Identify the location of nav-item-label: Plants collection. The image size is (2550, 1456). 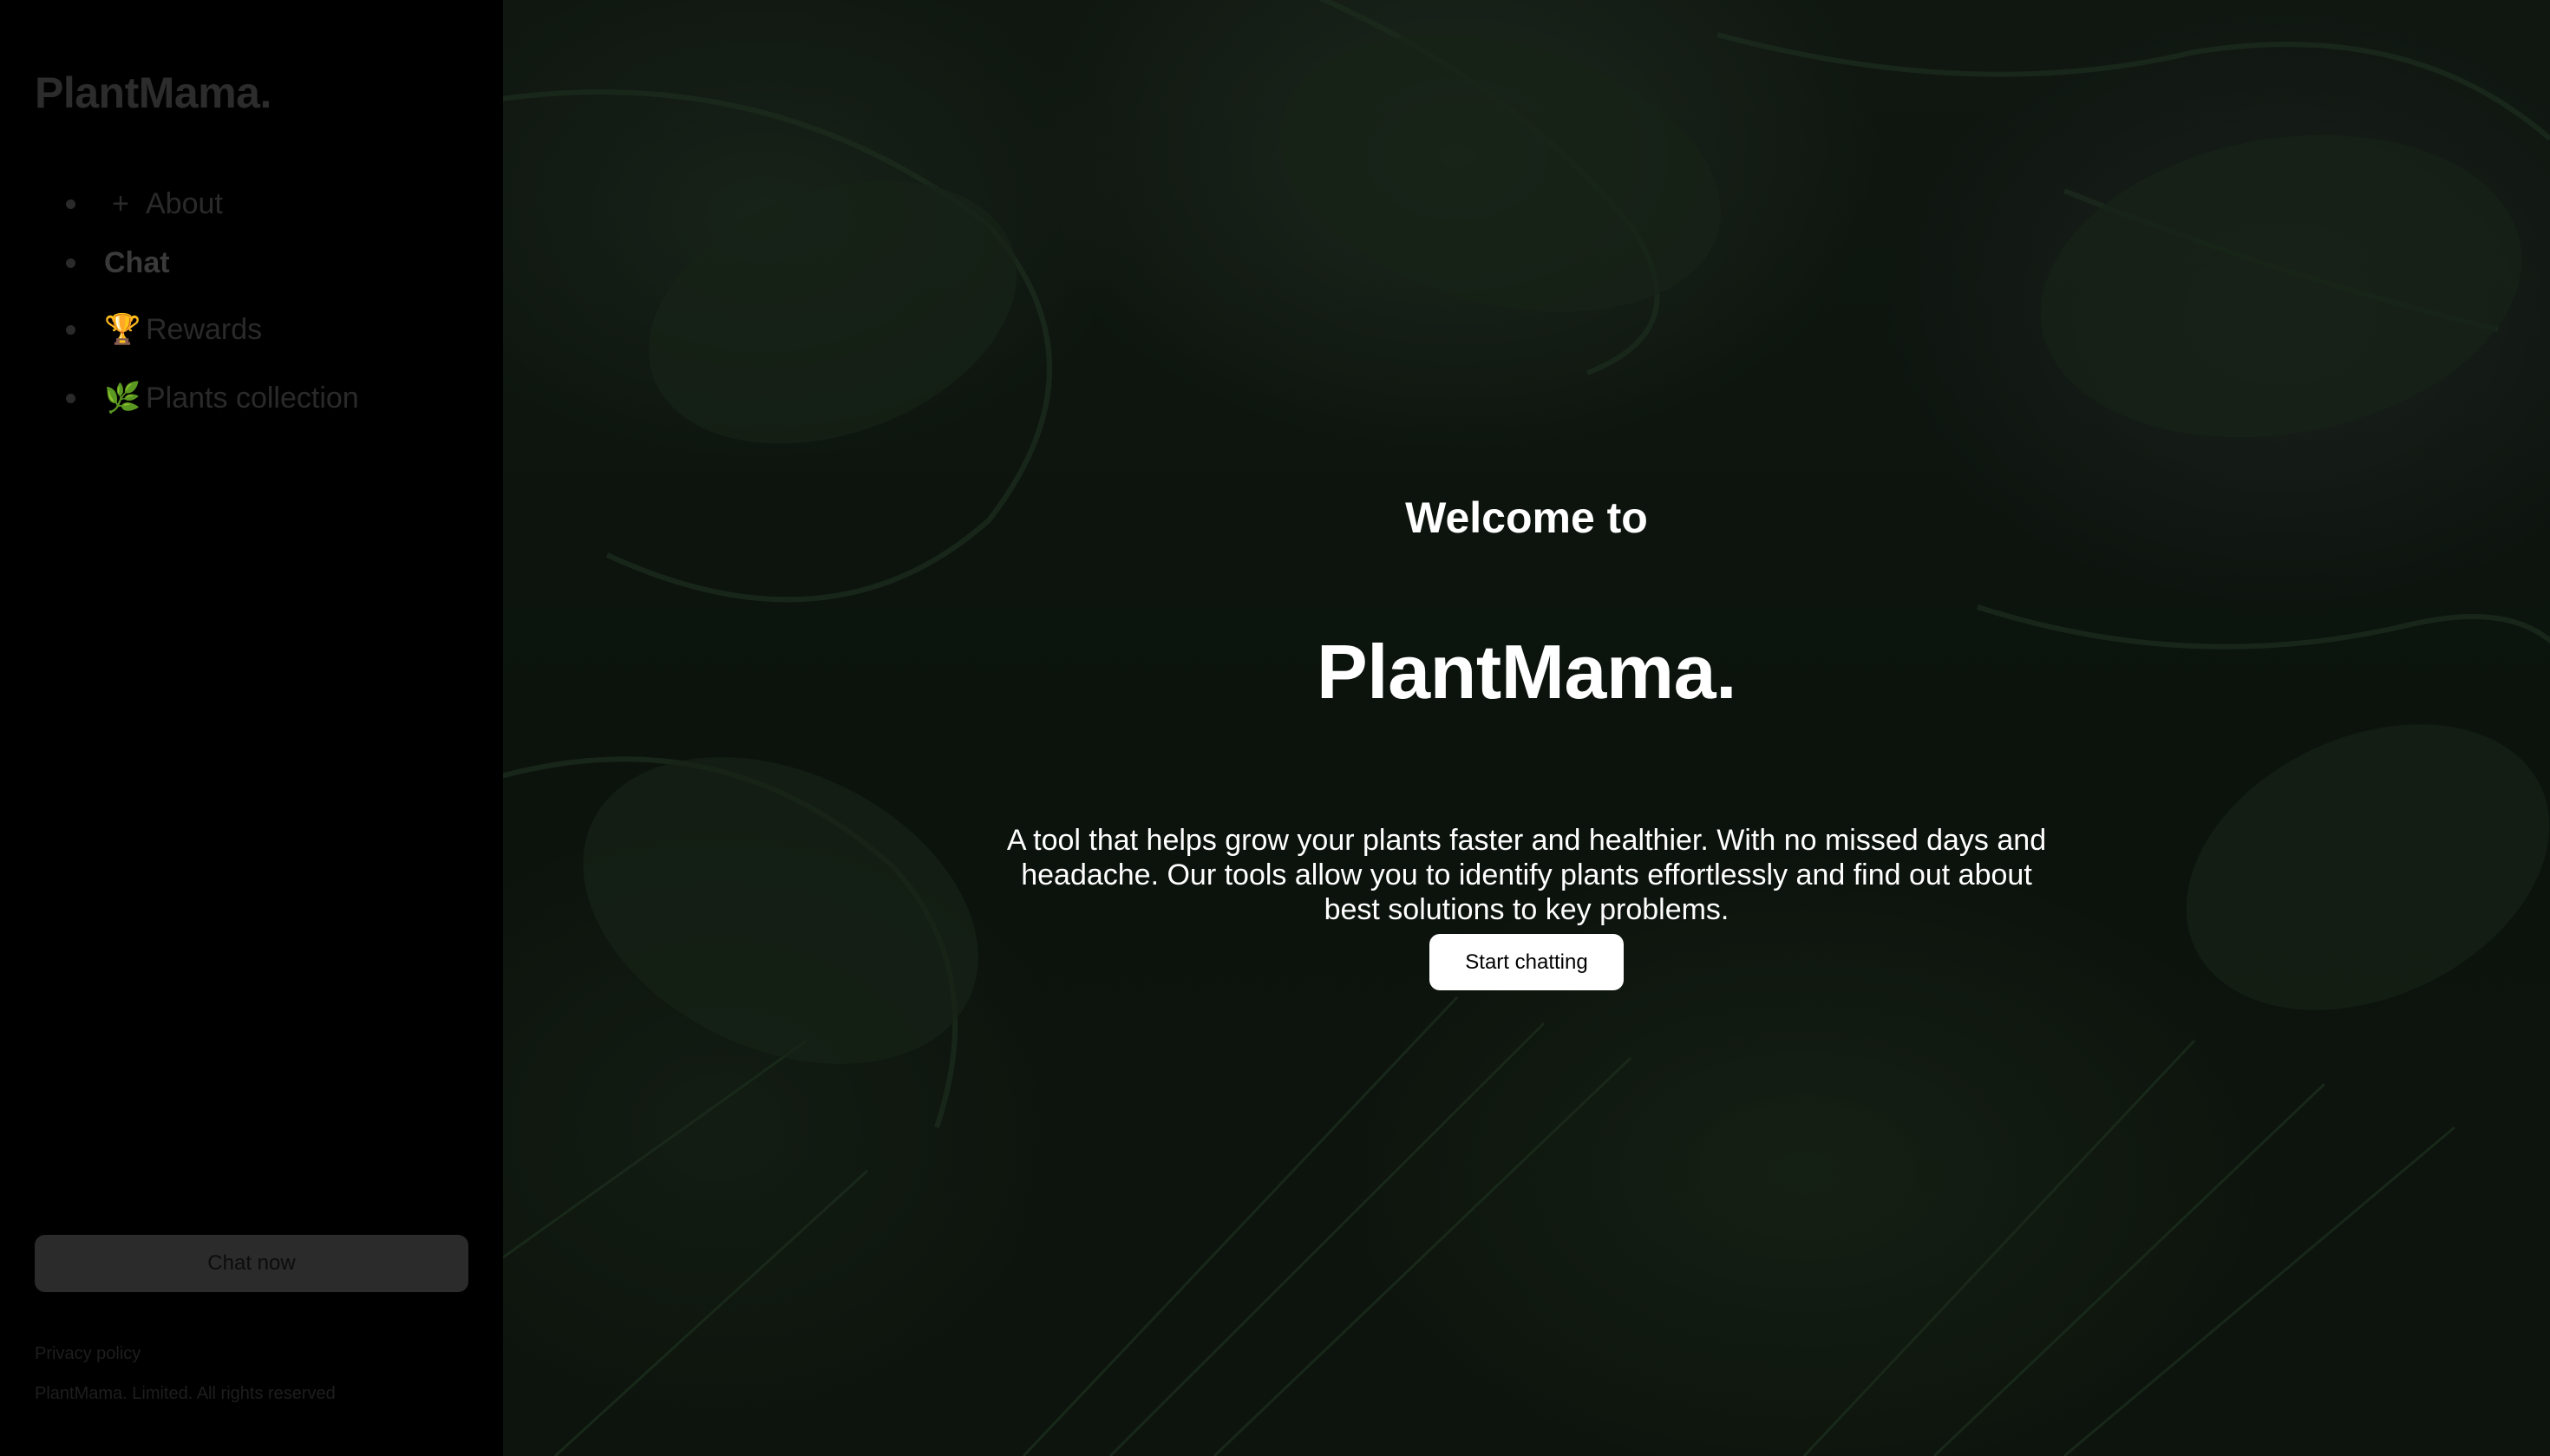
(252, 398).